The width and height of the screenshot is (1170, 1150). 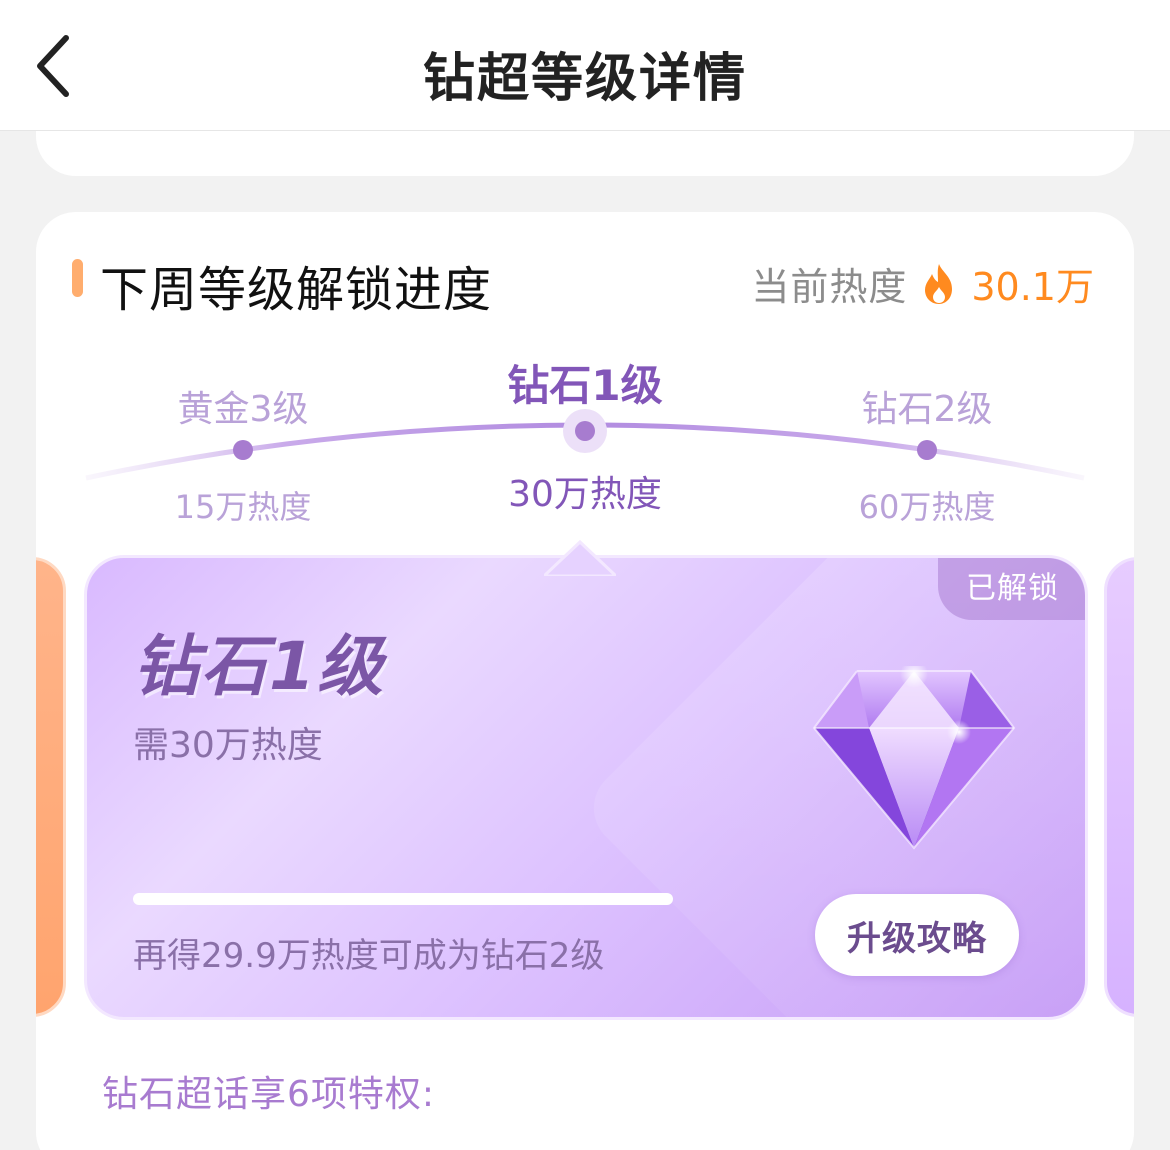 I want to click on section-accent-bar, so click(x=77, y=278).